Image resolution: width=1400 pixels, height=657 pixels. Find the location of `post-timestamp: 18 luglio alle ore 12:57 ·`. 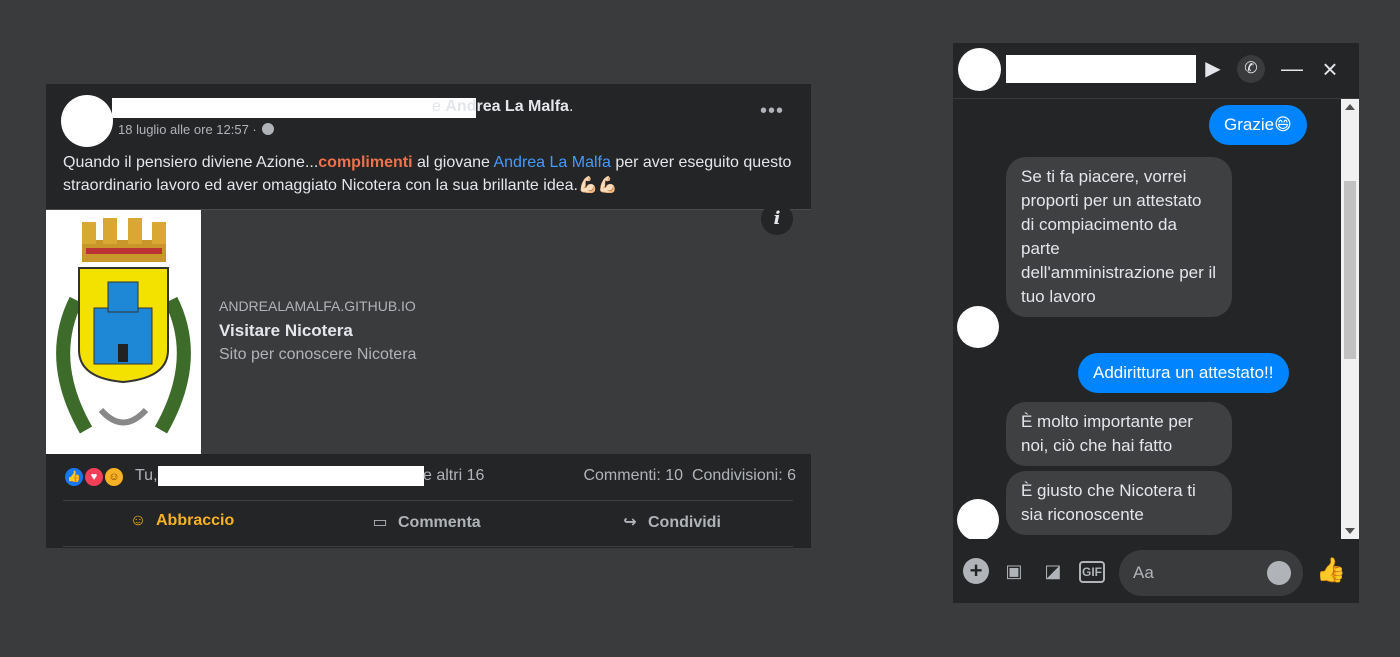

post-timestamp: 18 luglio alle ore 12:57 · is located at coordinates (196, 129).